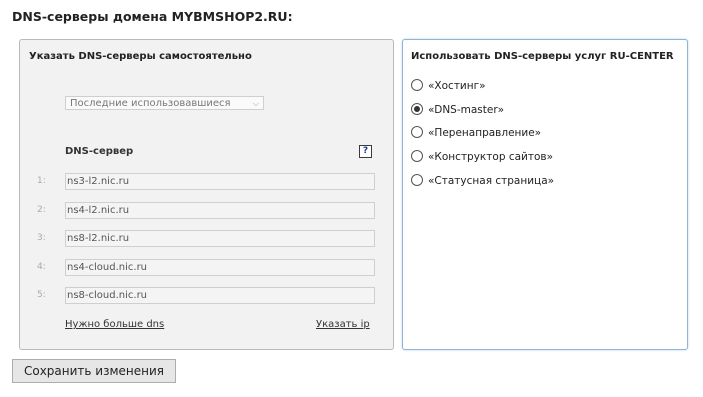 This screenshot has width=703, height=397. I want to click on ns-input: ns8-l2.nic.ru, so click(220, 238).